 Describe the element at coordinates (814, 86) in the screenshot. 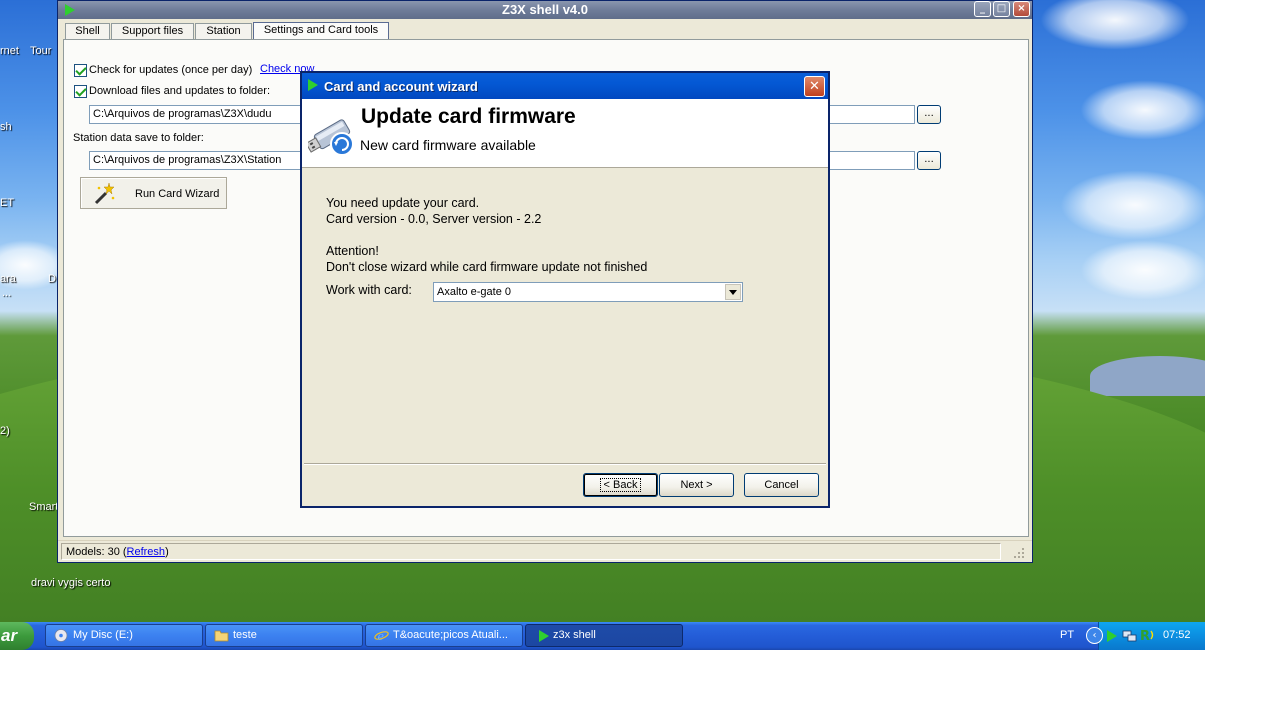

I see `dialog-close-button: ✕` at that location.